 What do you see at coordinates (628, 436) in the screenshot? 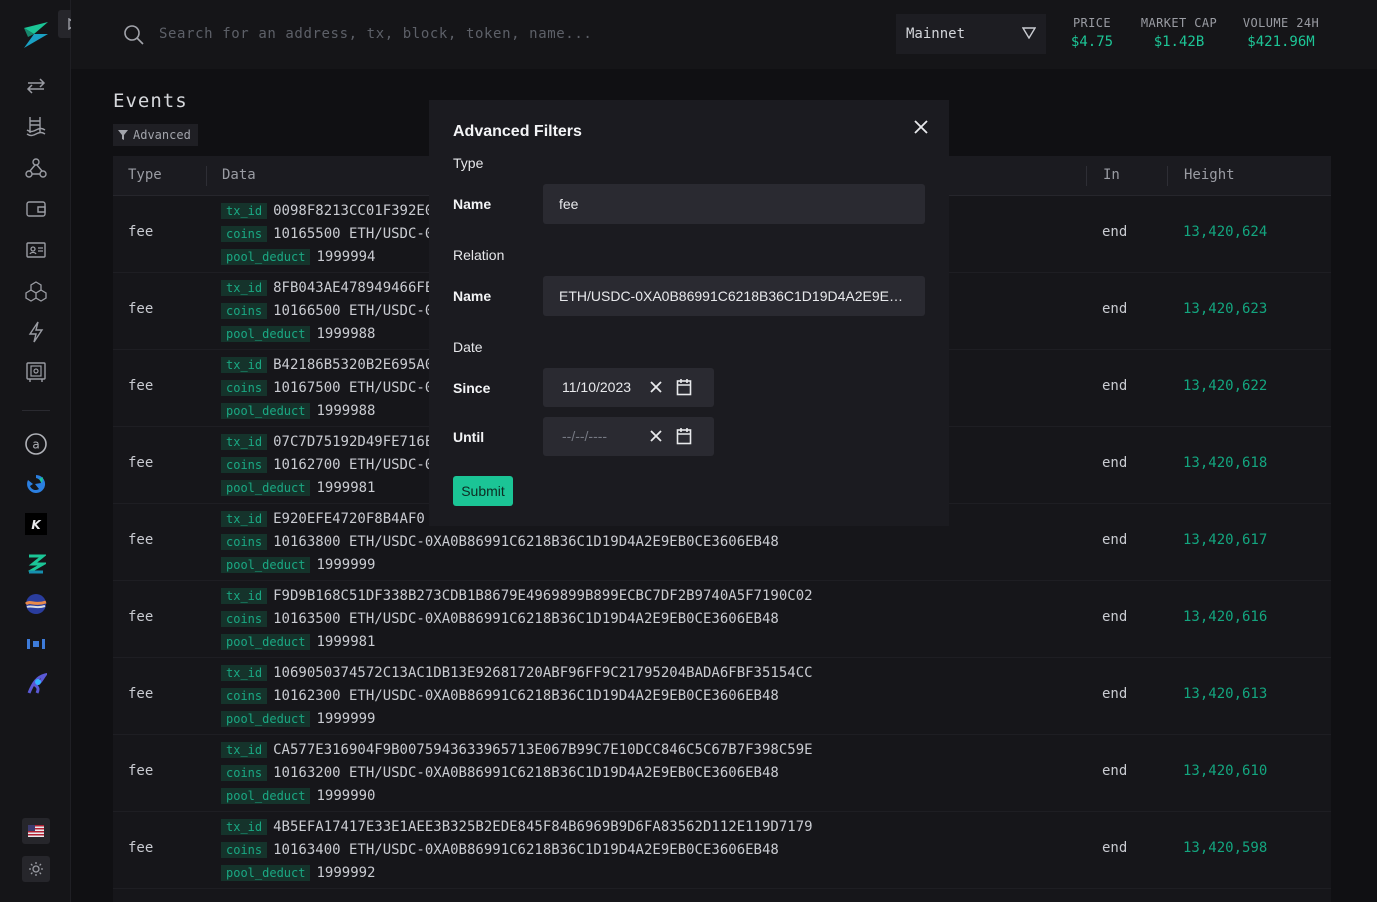
I see `until-date-input: --/--/----` at bounding box center [628, 436].